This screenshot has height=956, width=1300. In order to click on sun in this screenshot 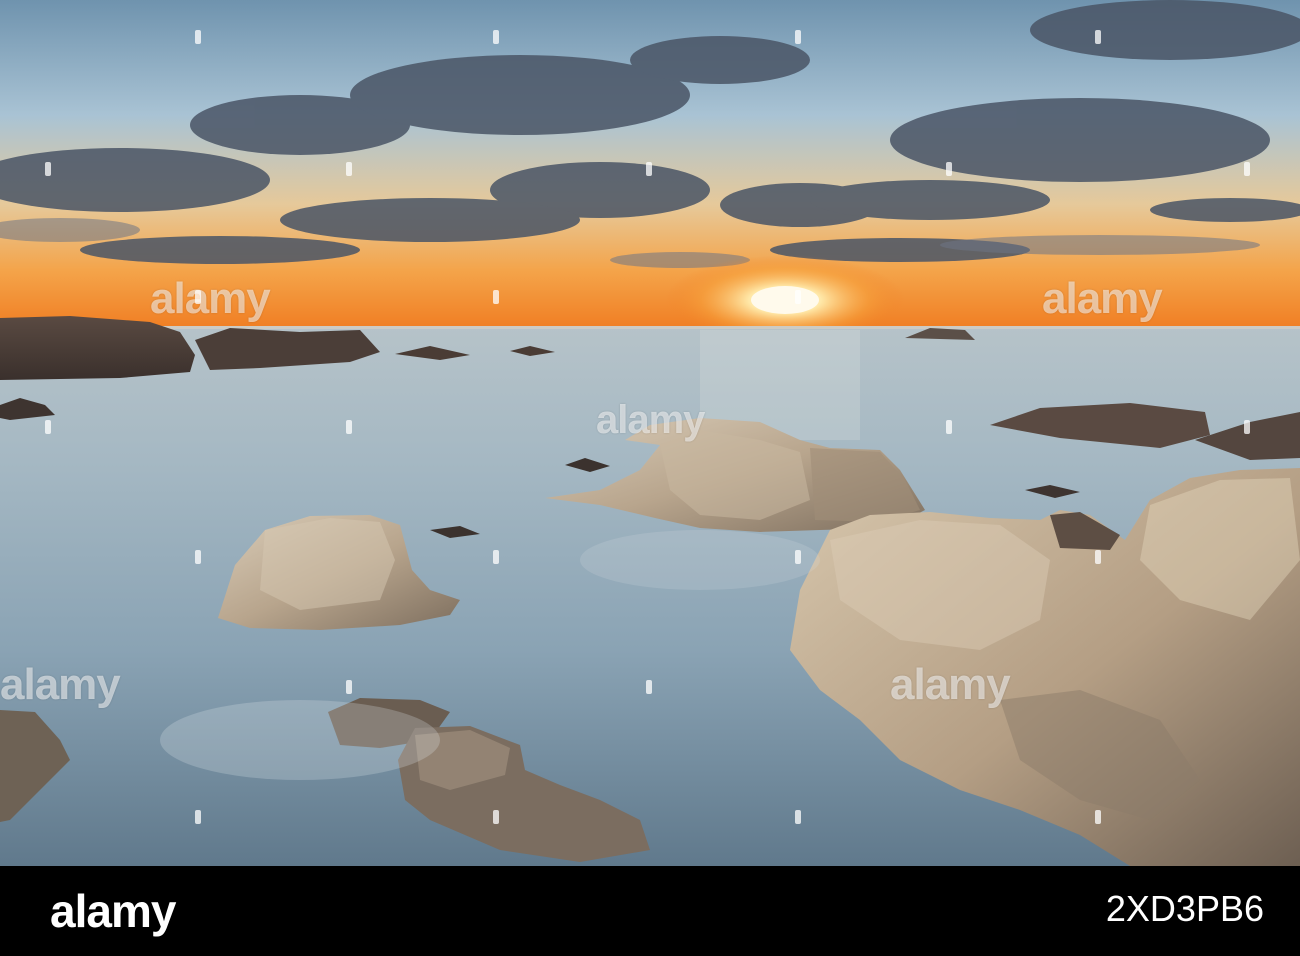, I will do `click(785, 300)`.